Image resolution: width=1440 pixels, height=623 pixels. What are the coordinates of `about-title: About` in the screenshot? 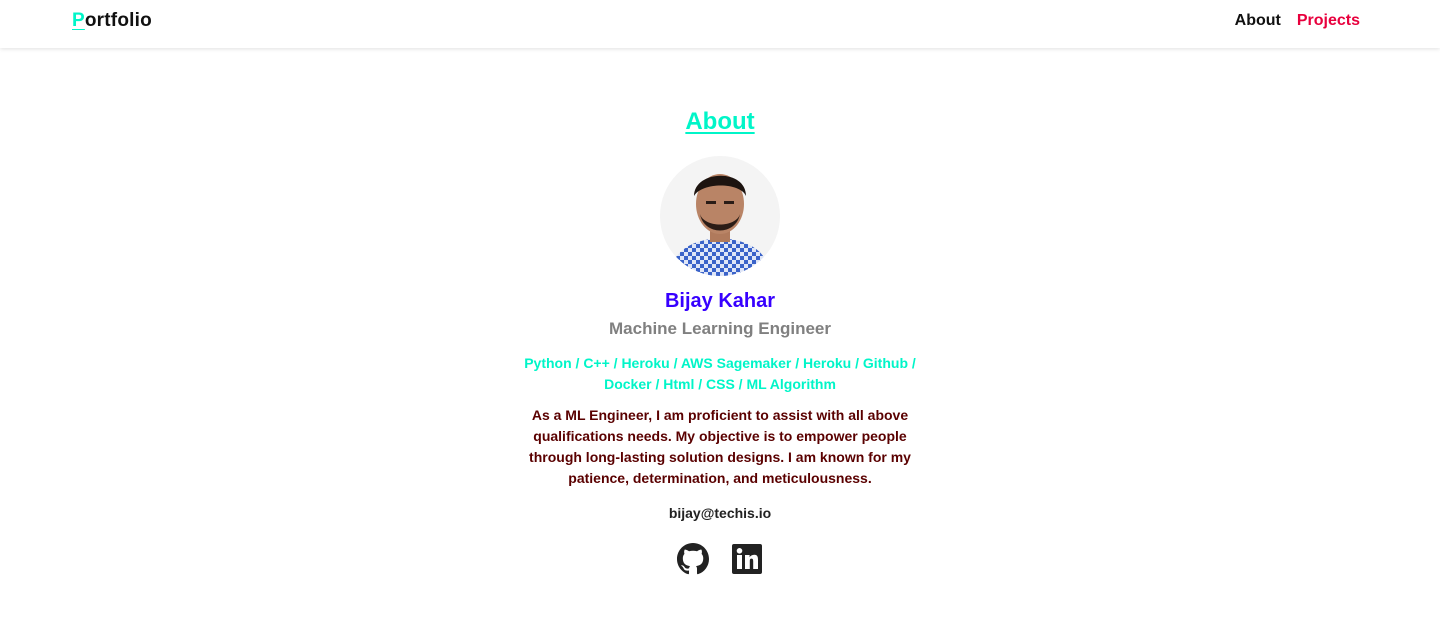 It's located at (720, 121).